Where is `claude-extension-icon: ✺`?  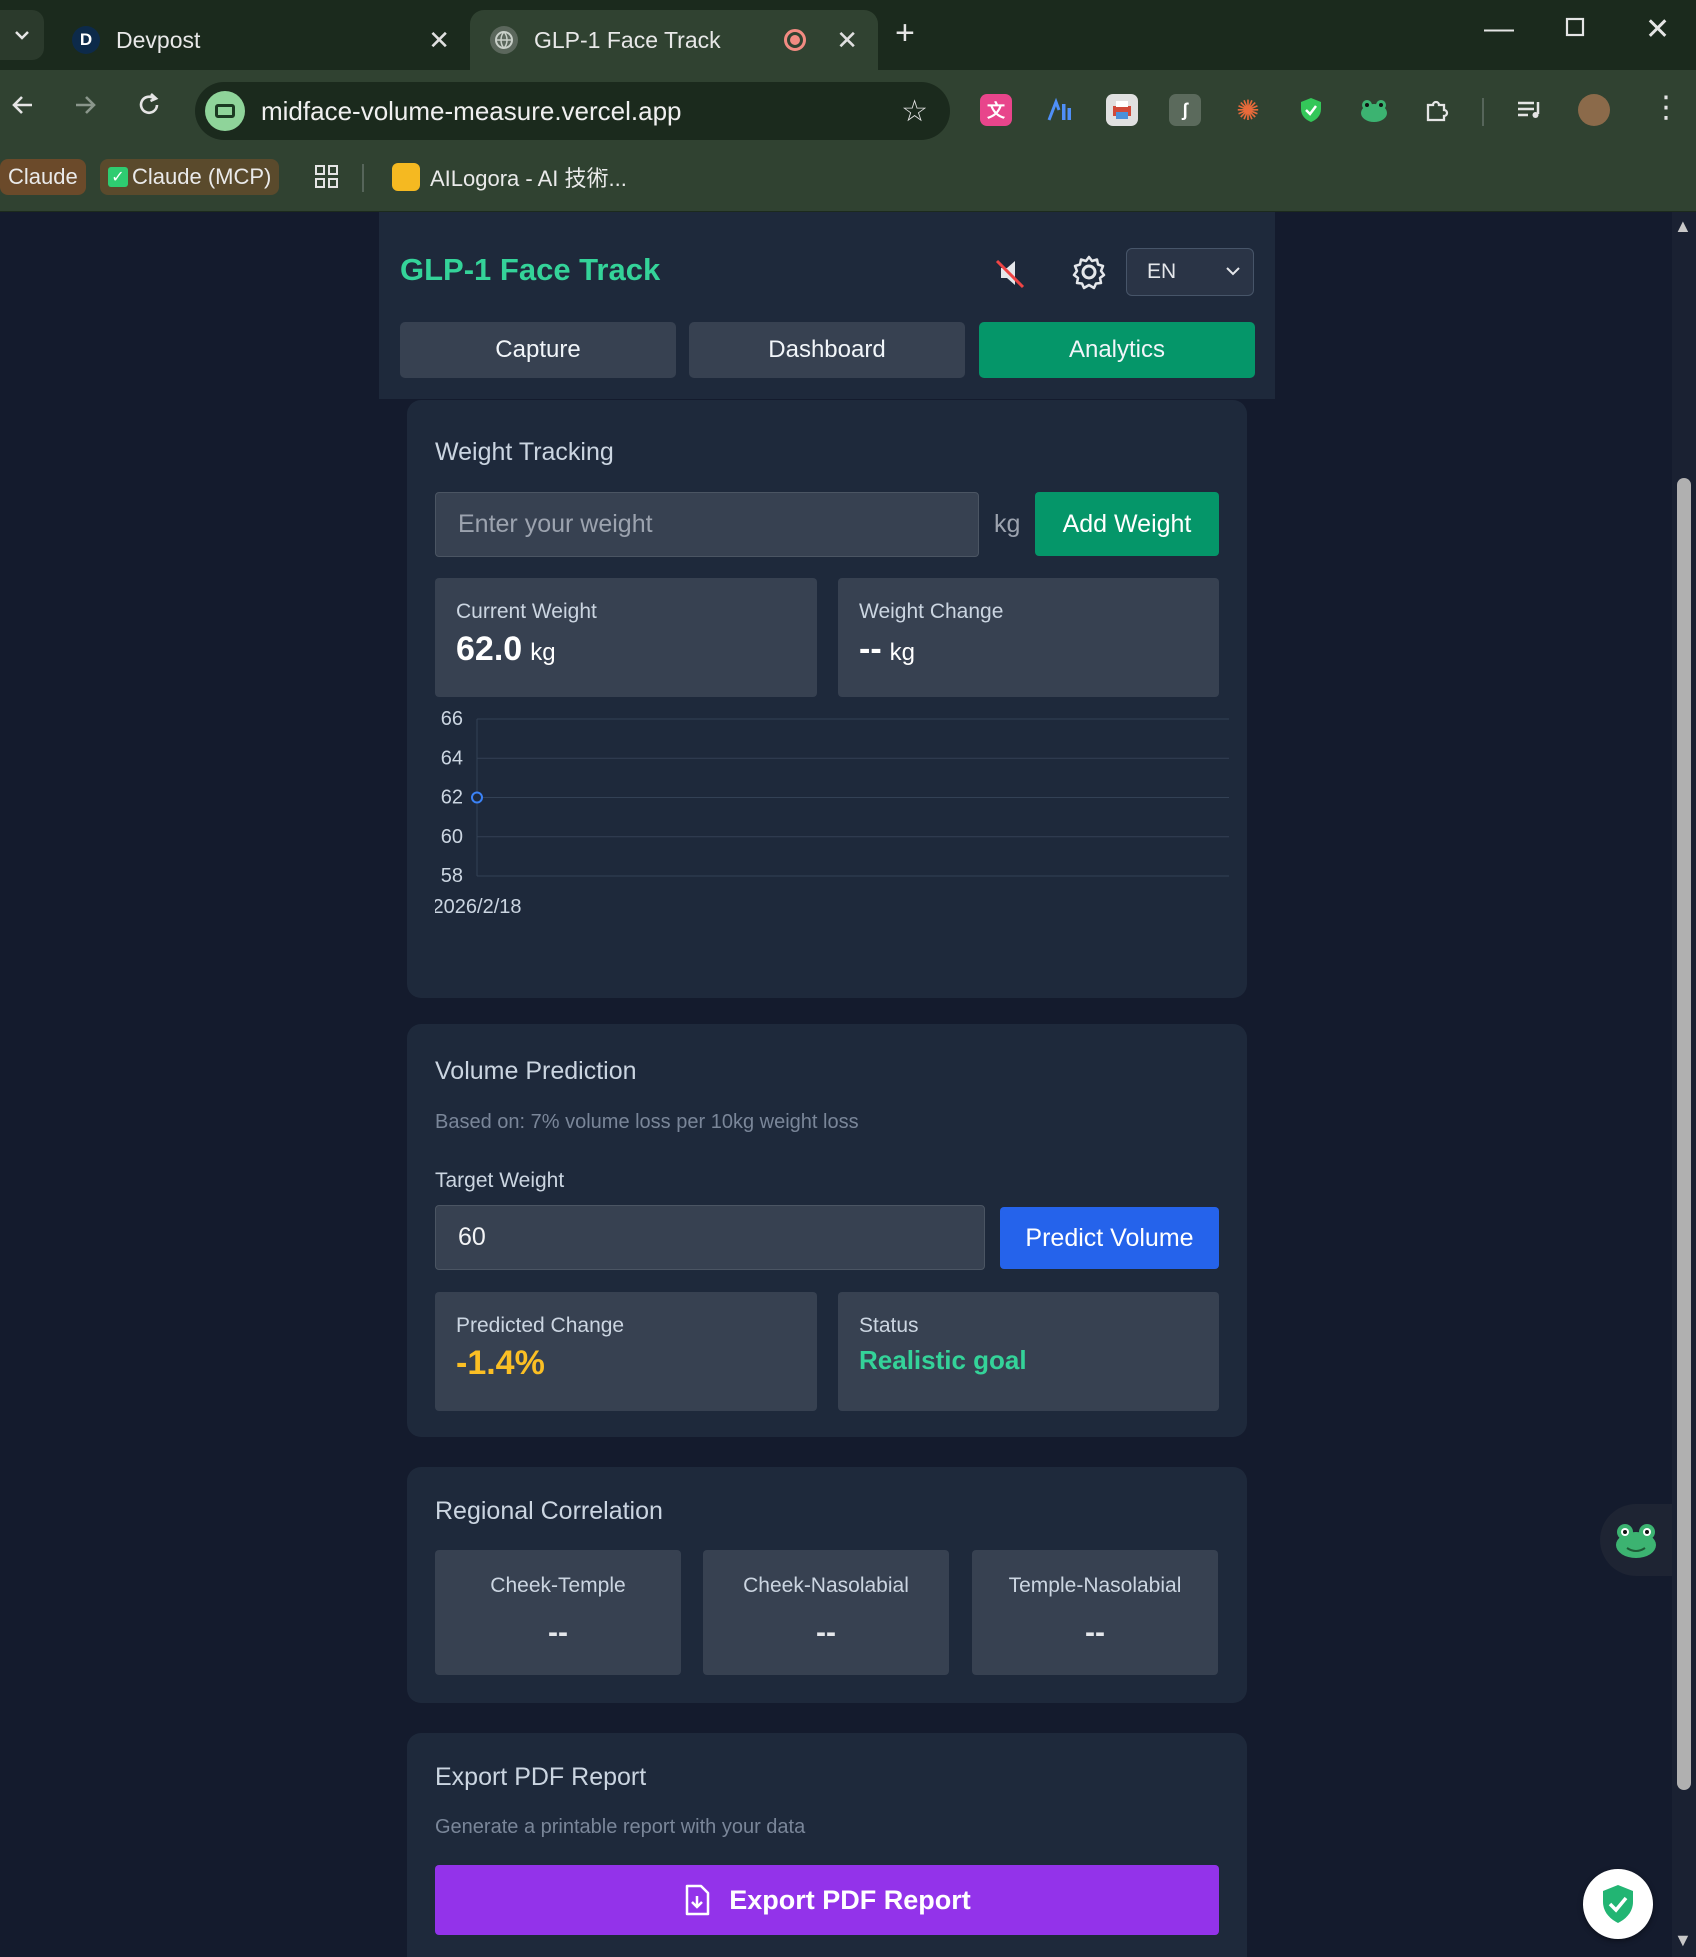 claude-extension-icon: ✺ is located at coordinates (1248, 110).